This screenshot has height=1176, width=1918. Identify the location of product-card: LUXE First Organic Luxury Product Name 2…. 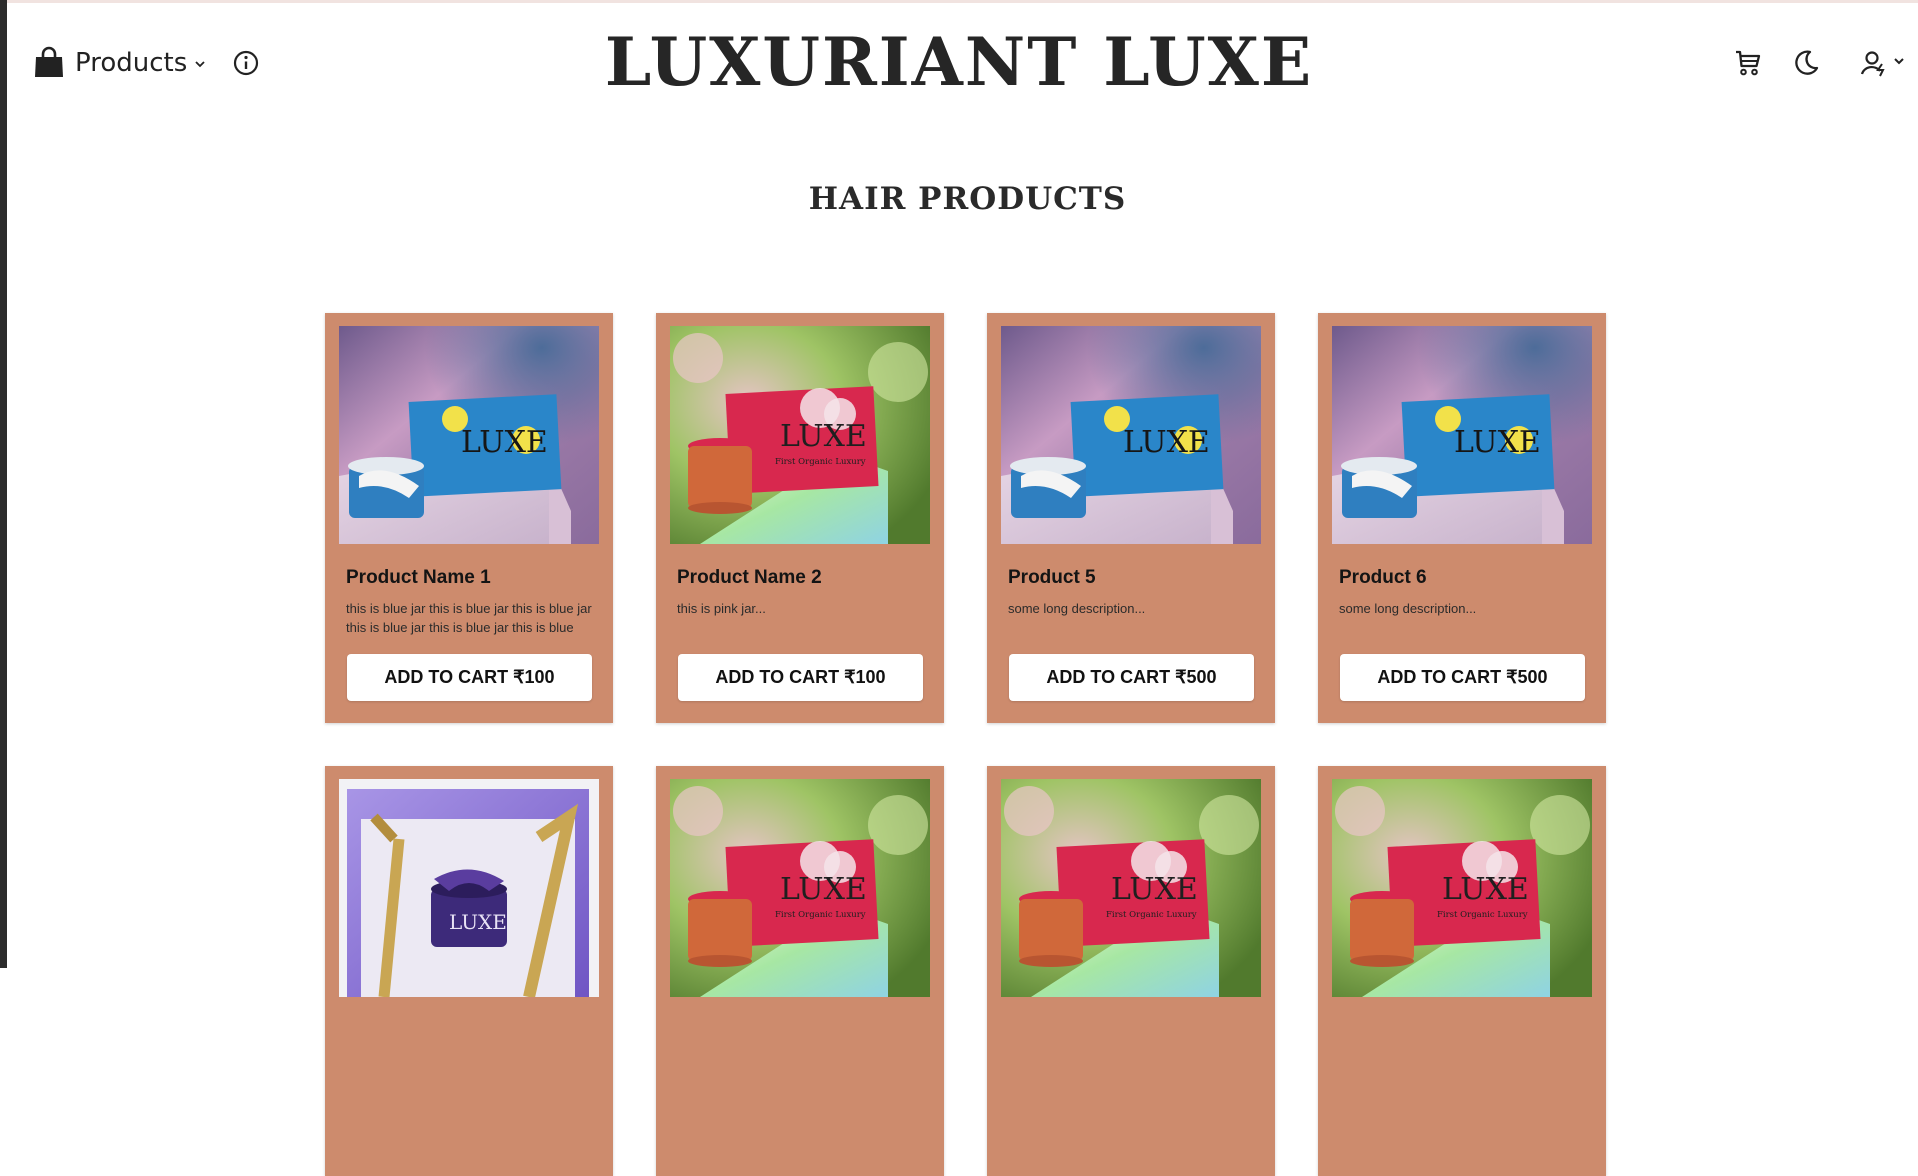
(800, 518).